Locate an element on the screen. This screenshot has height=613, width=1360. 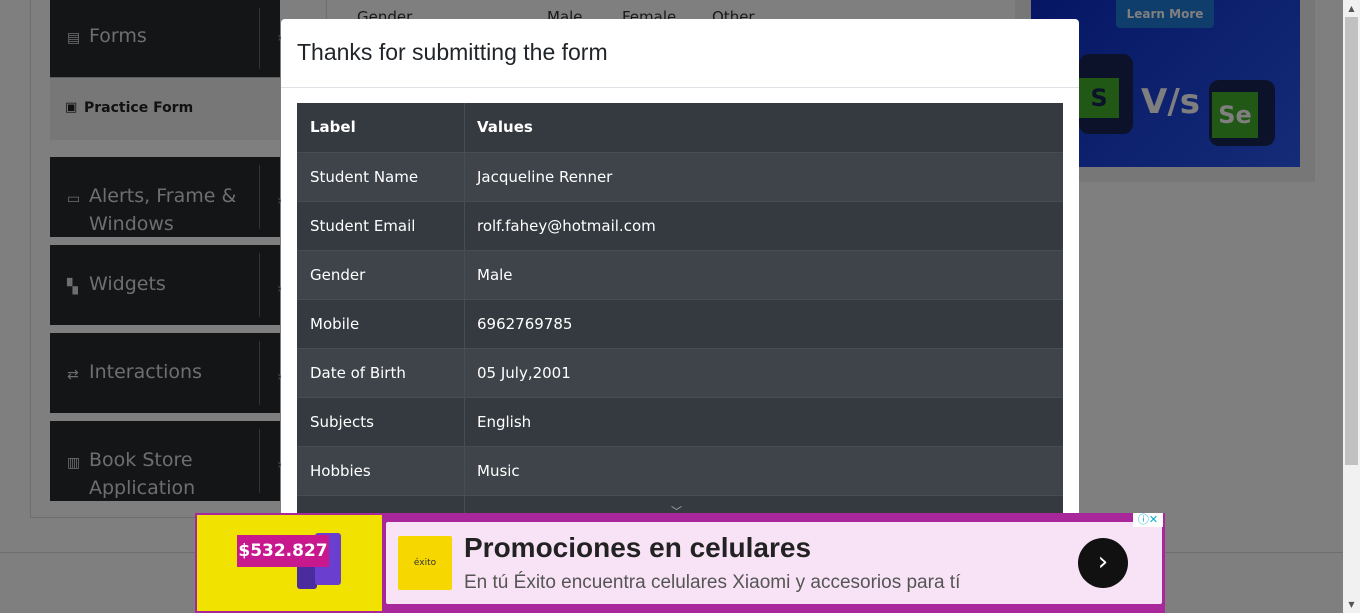
row-label: Student Email is located at coordinates (363, 226).